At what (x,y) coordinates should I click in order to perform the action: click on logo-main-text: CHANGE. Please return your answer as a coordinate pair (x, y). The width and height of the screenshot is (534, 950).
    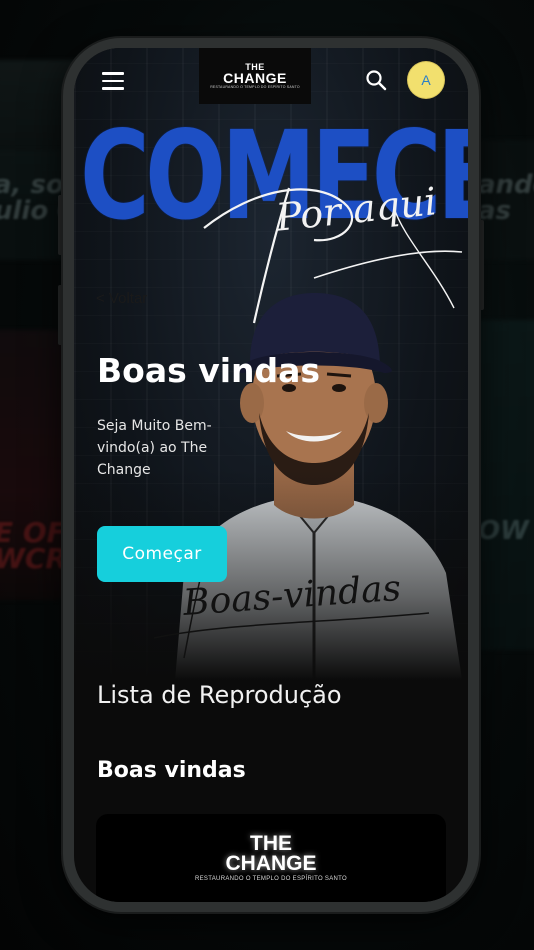
    Looking at the image, I should click on (255, 77).